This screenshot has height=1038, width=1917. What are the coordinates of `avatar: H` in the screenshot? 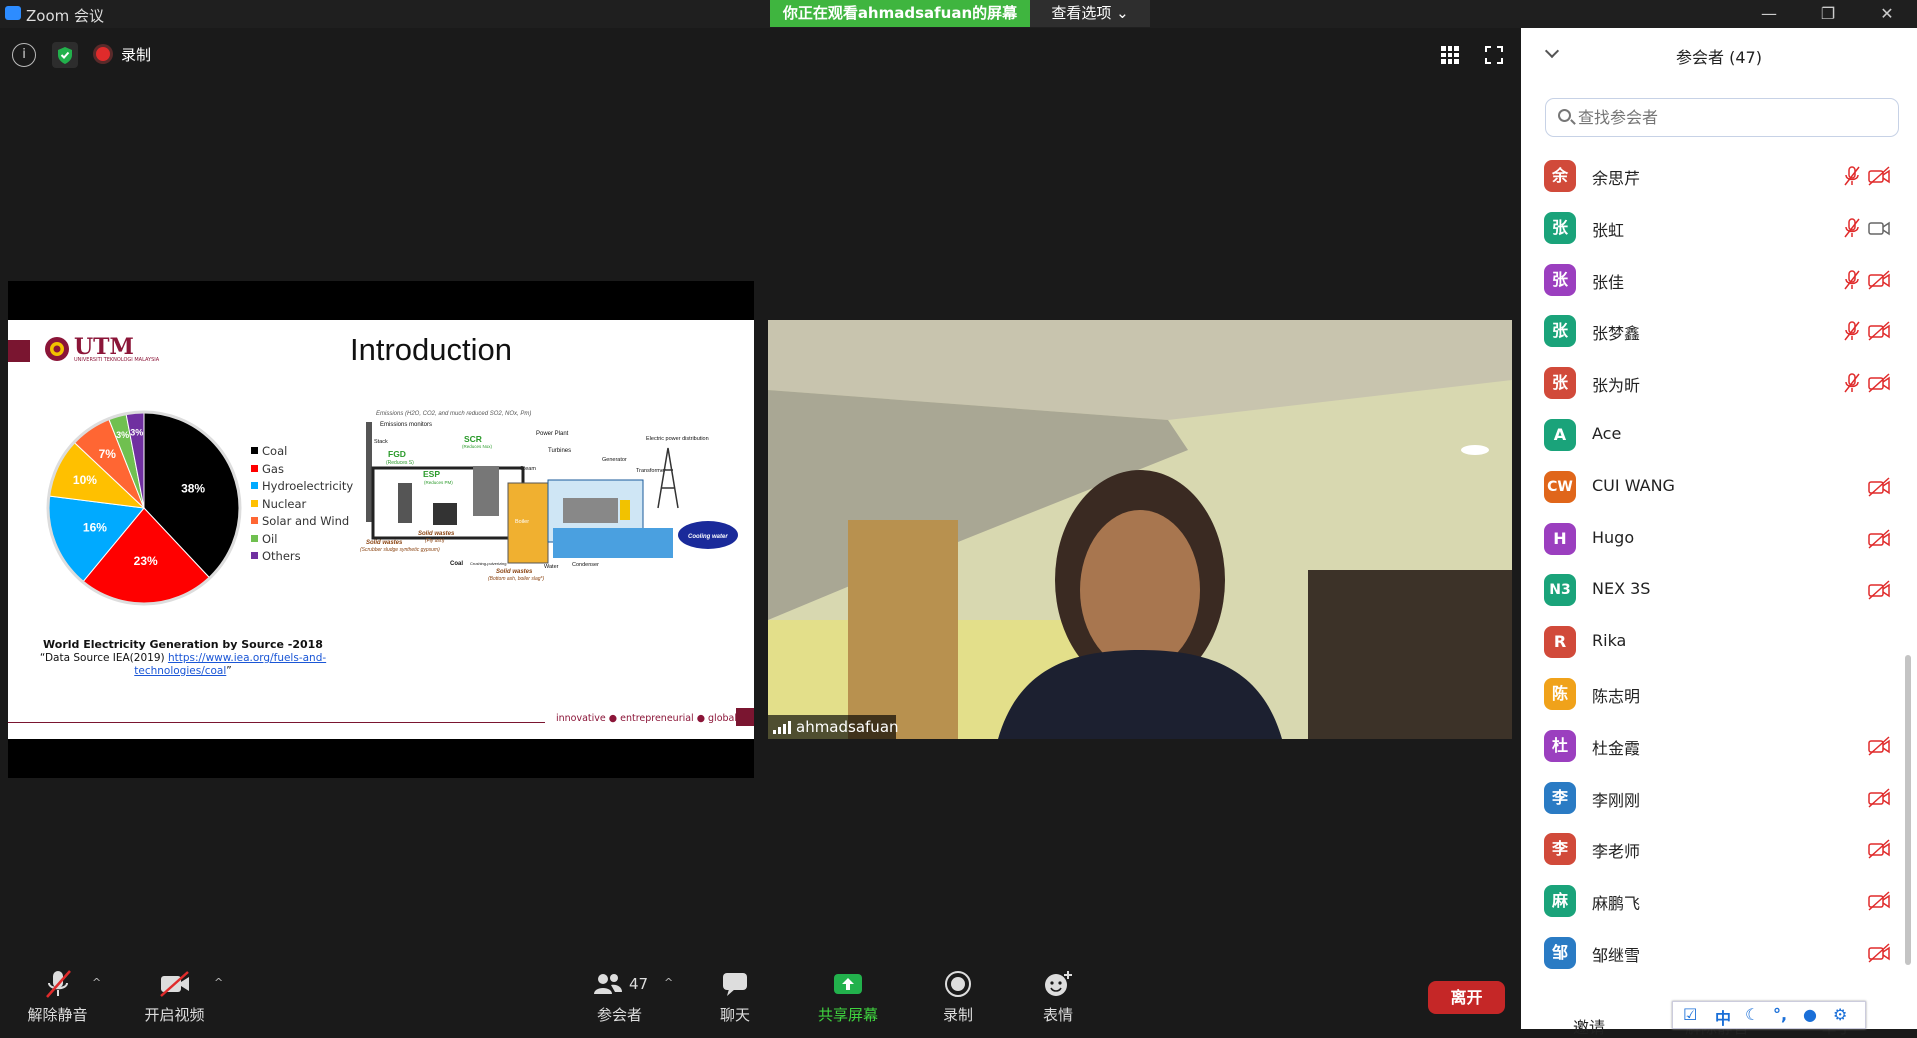 It's located at (1560, 538).